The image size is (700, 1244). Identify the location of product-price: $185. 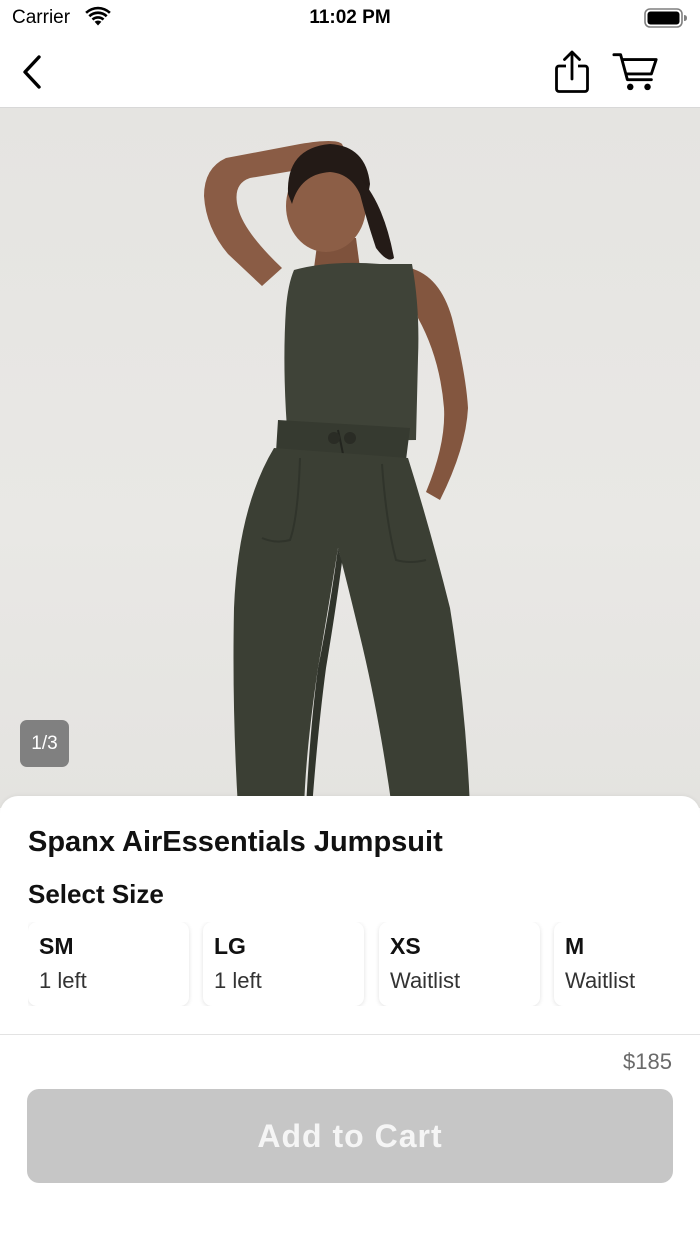
(647, 1061).